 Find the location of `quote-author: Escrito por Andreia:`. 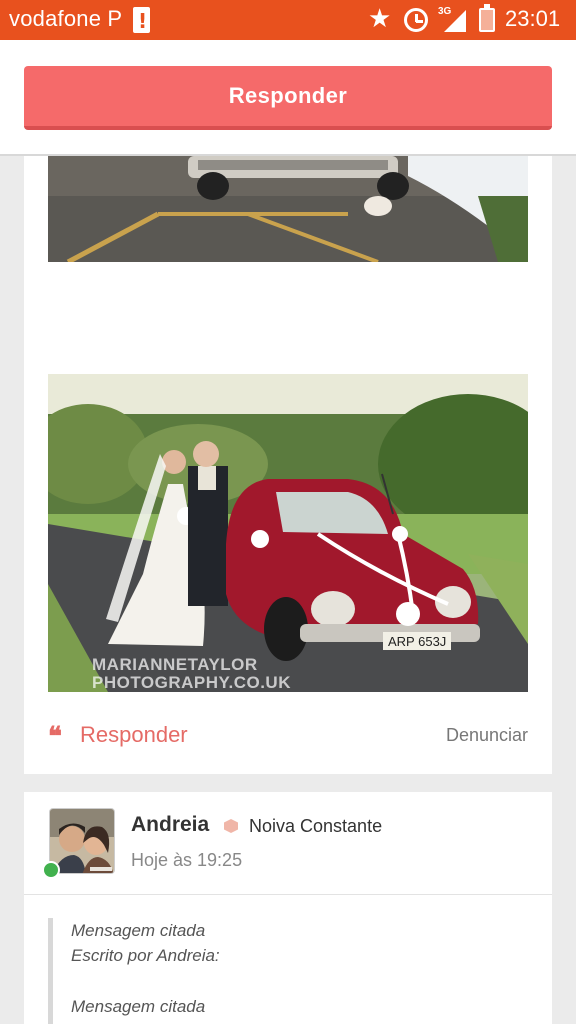

quote-author: Escrito por Andreia: is located at coordinates (145, 955).